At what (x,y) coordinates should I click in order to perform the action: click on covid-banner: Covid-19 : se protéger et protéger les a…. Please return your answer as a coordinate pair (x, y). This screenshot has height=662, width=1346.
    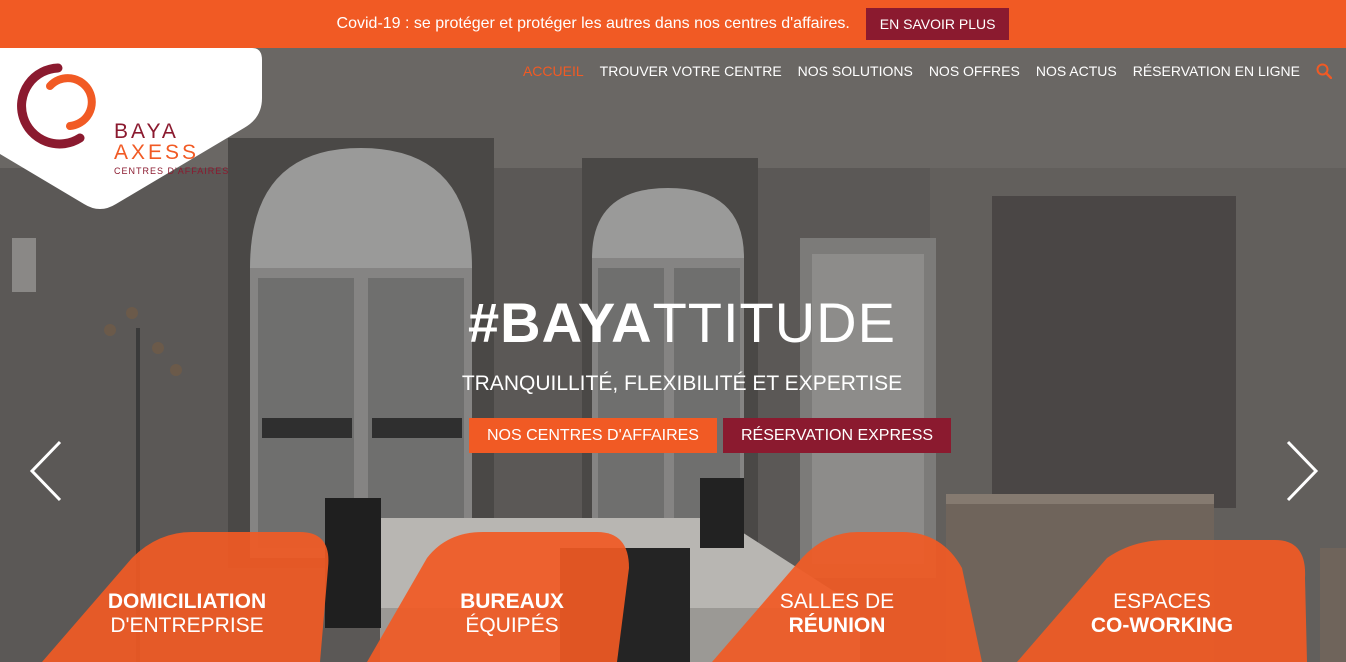
    Looking at the image, I should click on (673, 24).